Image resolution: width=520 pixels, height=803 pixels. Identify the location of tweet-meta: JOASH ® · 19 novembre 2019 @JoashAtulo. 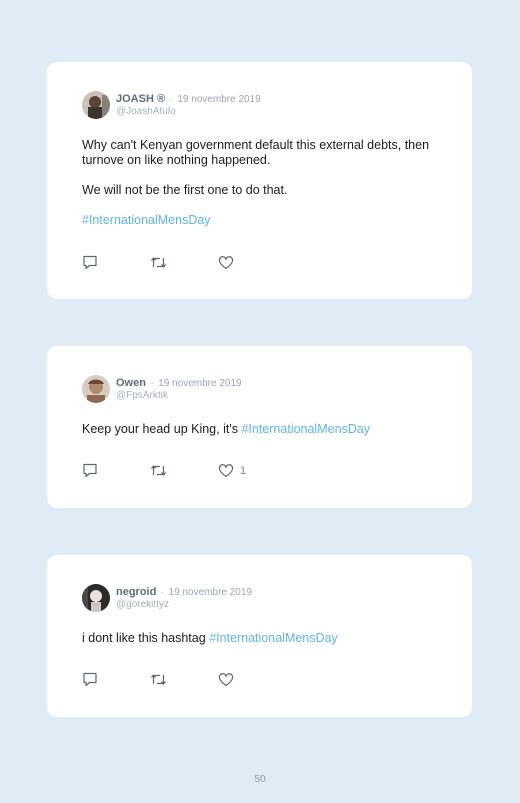
(188, 104).